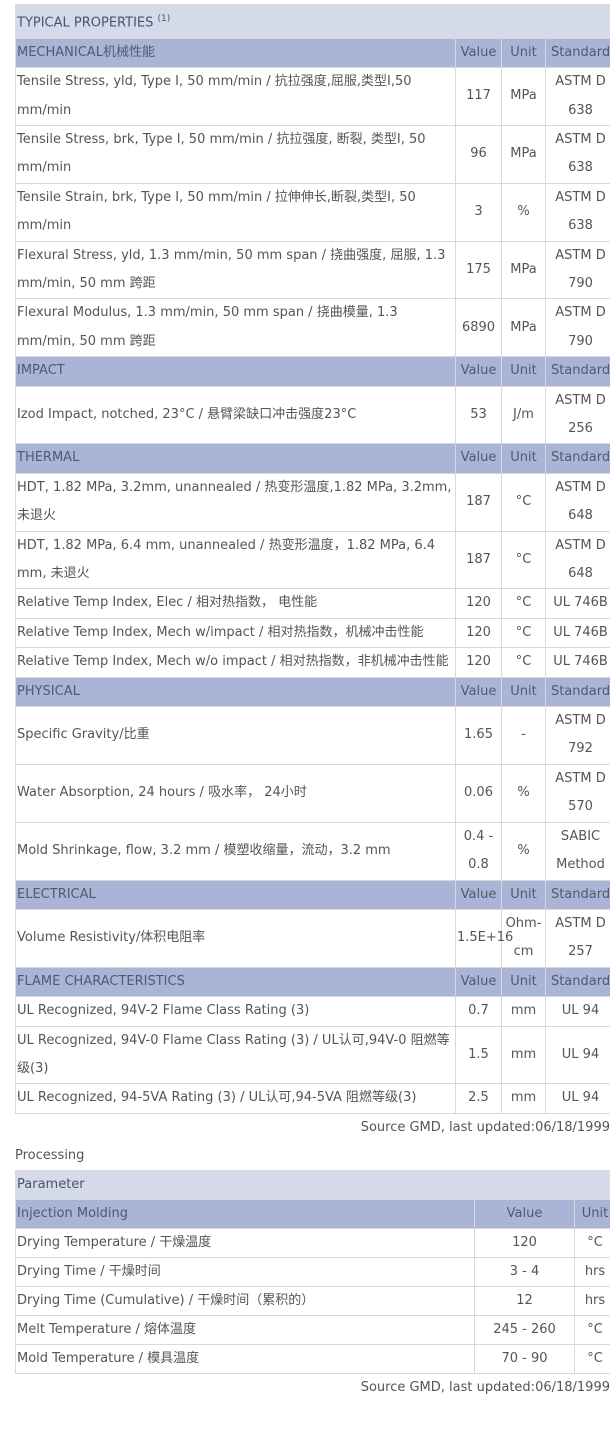 The width and height of the screenshot is (610, 1444). What do you see at coordinates (524, 1358) in the screenshot?
I see `processing-param-value: 70 - 90` at bounding box center [524, 1358].